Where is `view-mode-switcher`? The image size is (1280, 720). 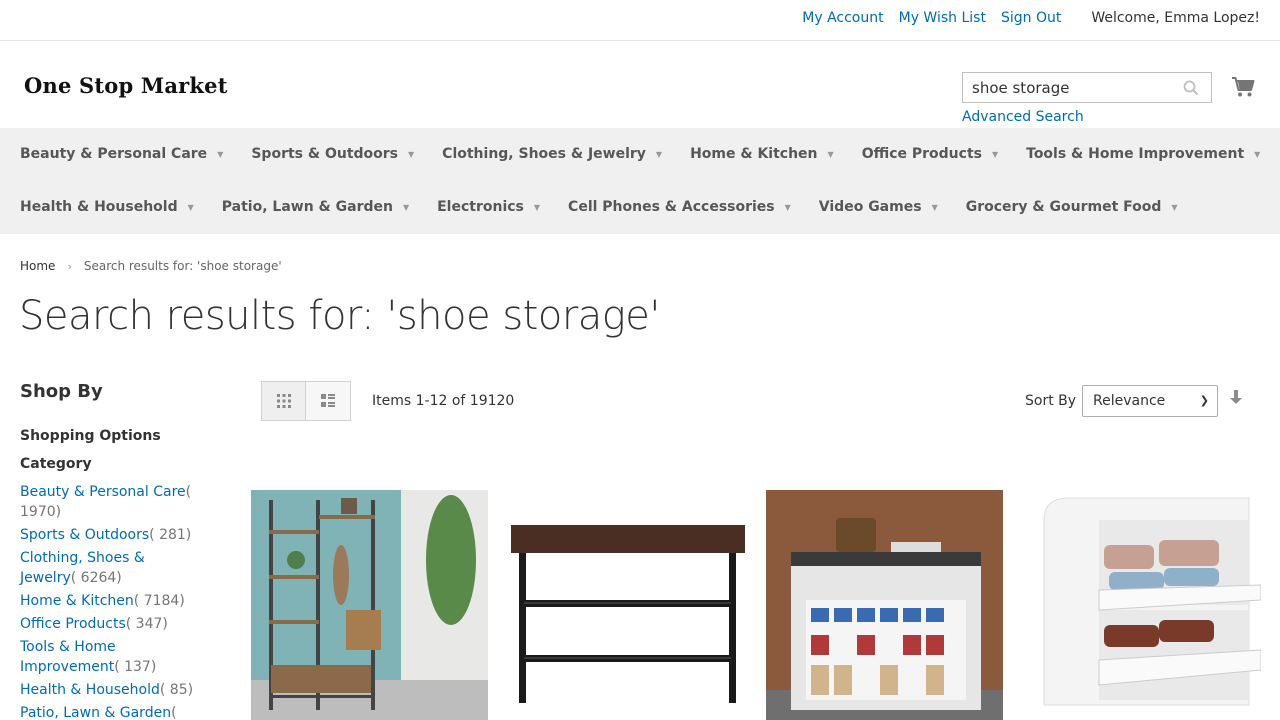 view-mode-switcher is located at coordinates (306, 401).